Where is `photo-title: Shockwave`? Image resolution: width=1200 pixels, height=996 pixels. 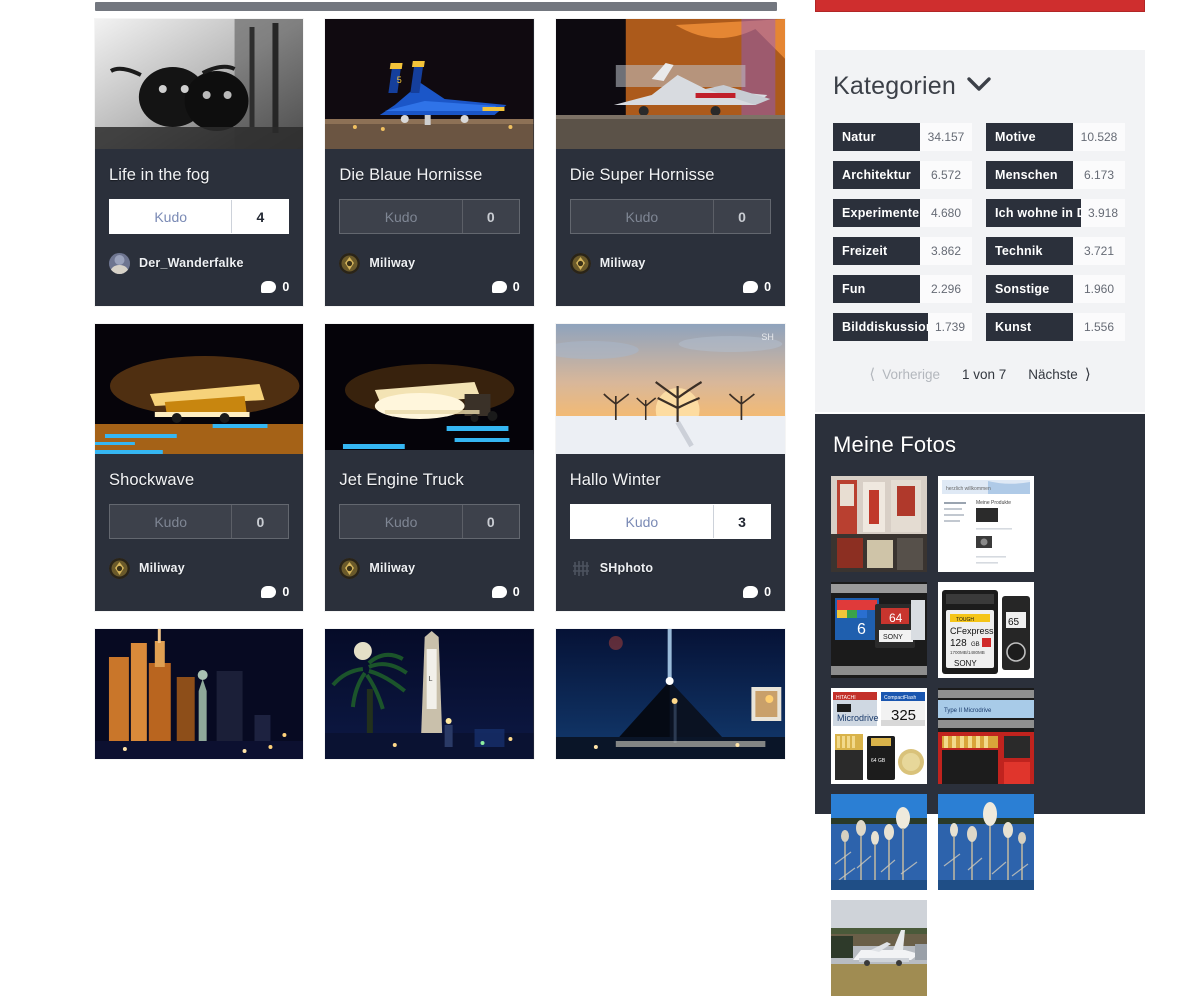
photo-title: Shockwave is located at coordinates (152, 480).